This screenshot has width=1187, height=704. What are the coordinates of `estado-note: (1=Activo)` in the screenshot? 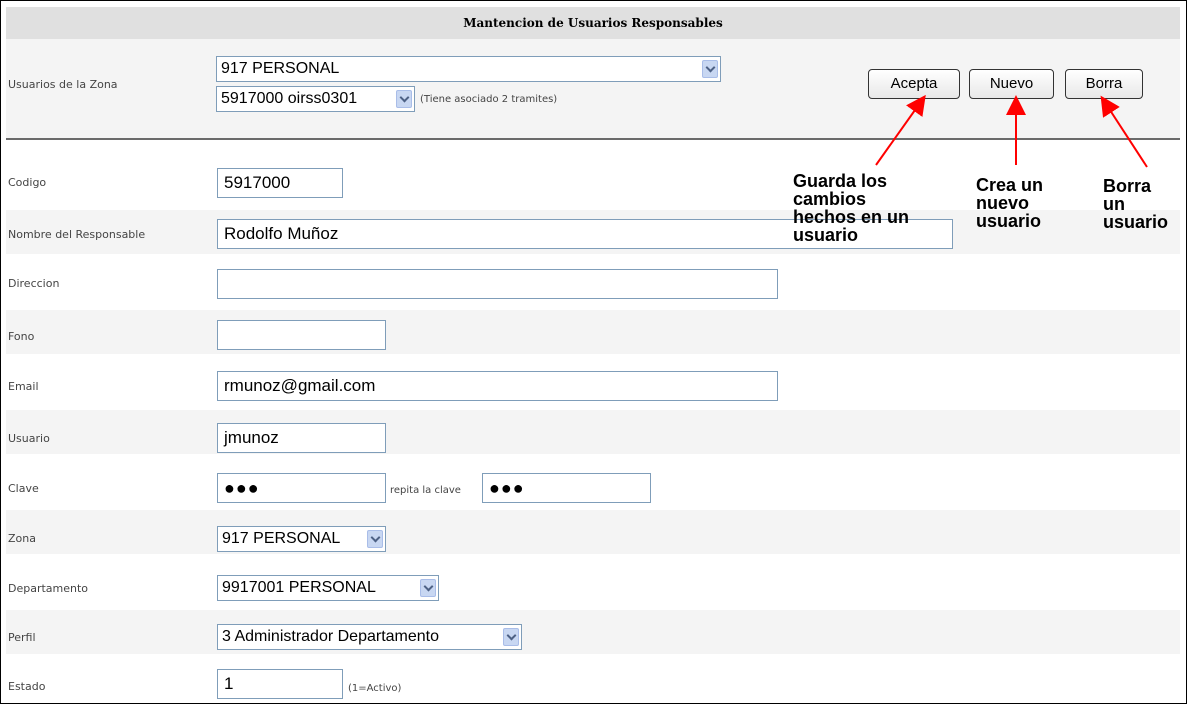 It's located at (375, 688).